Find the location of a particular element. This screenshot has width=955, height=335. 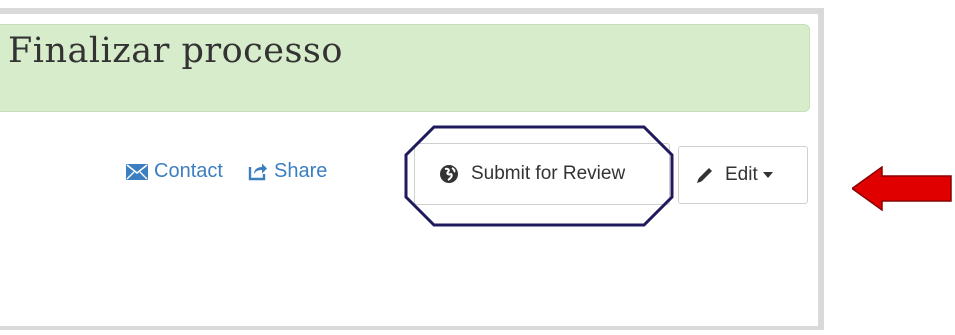

share-icon is located at coordinates (258, 171).